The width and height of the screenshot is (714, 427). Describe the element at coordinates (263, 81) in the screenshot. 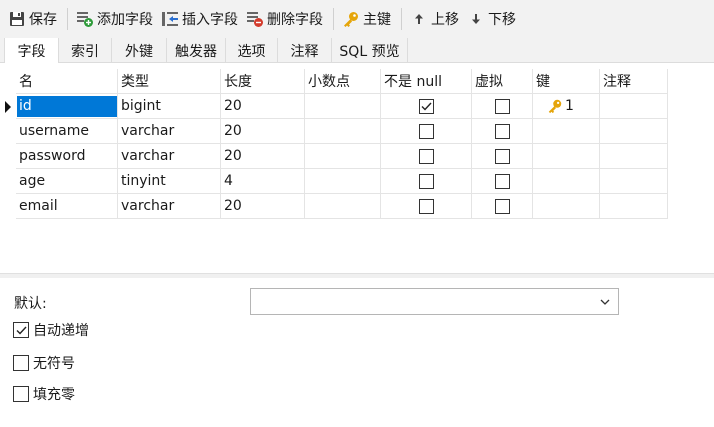

I see `column-header-length: 长度` at that location.